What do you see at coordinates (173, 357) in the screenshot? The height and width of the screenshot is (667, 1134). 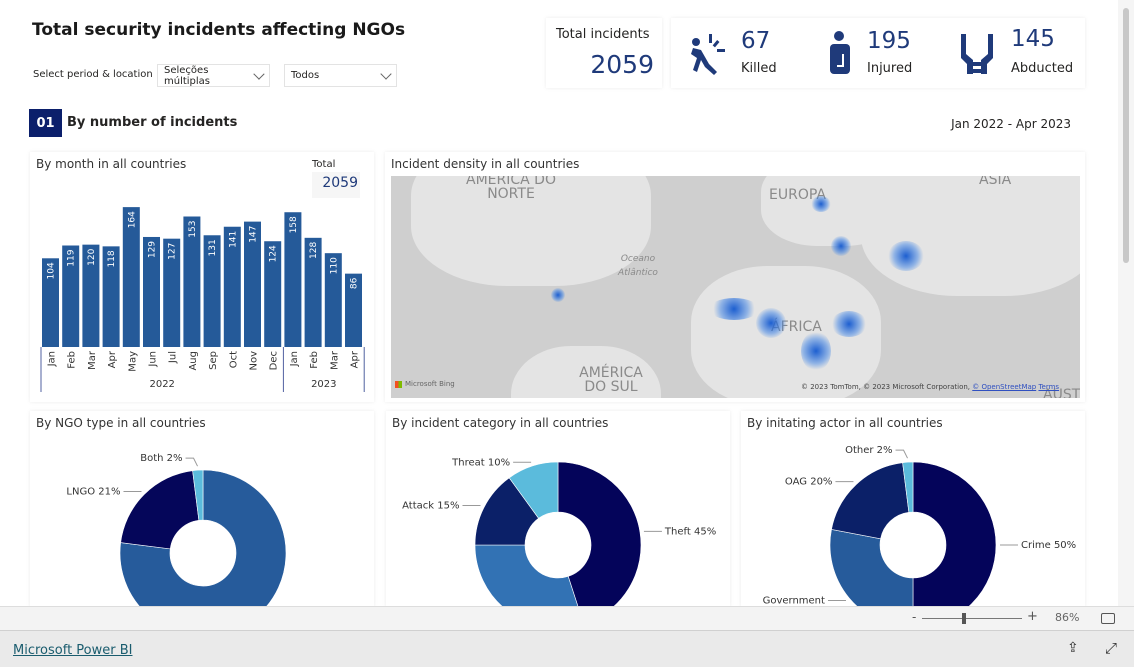 I see `month-tick-label: Jul` at bounding box center [173, 357].